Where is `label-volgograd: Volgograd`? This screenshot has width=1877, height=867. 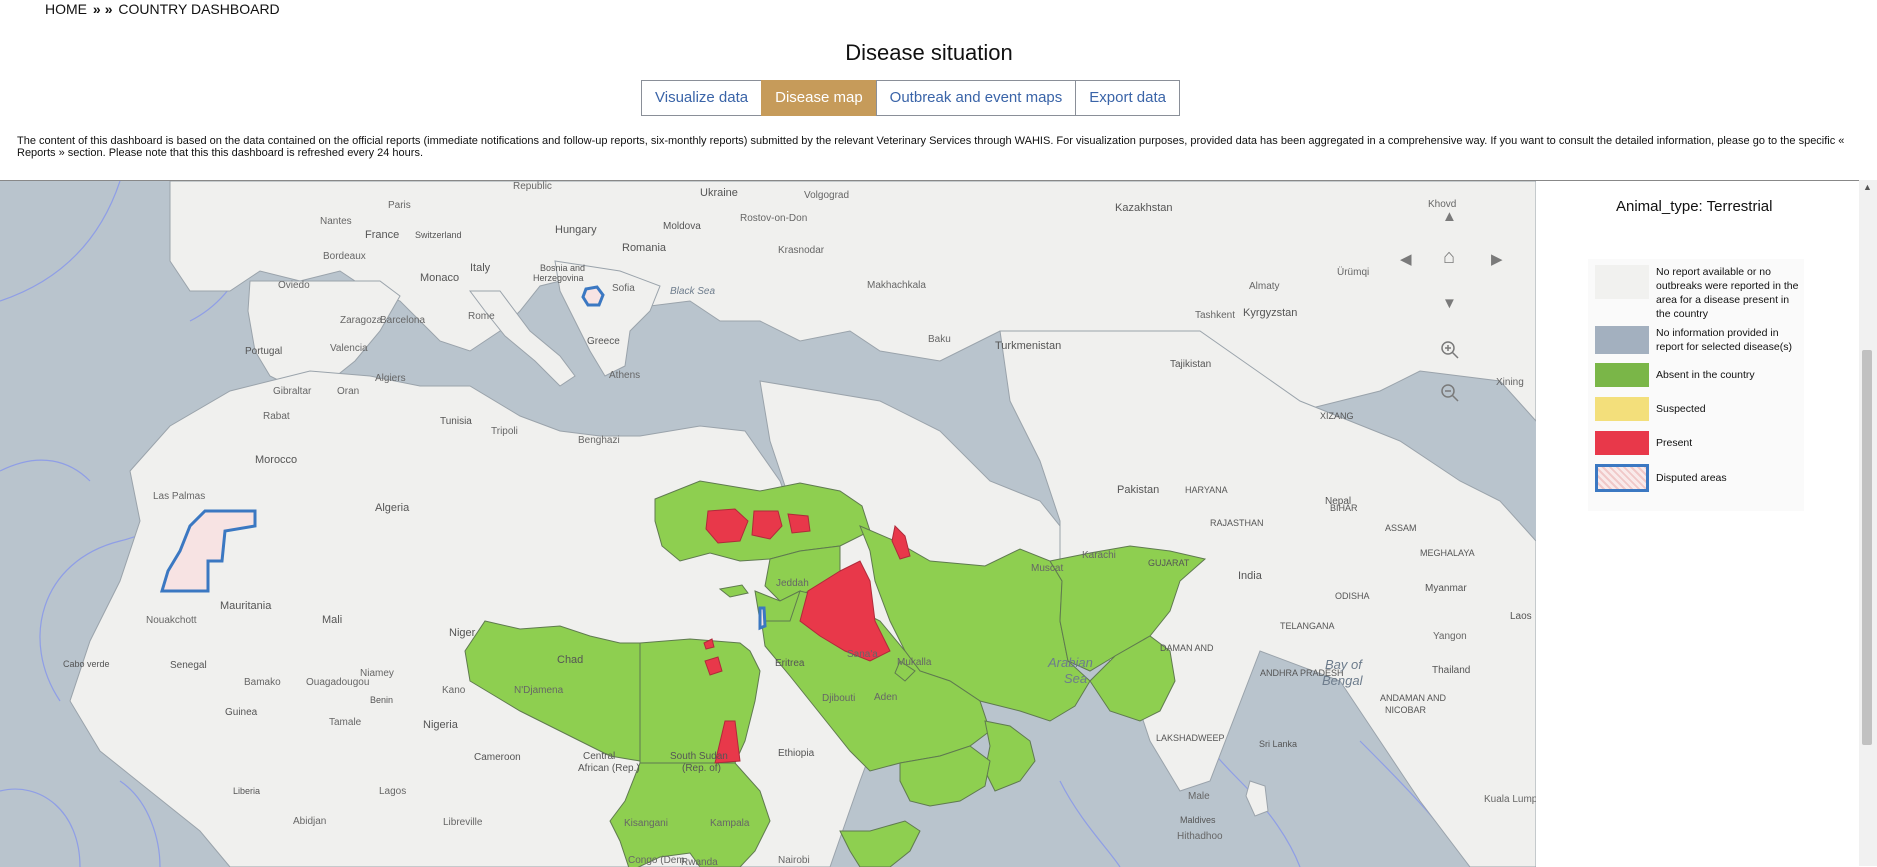 label-volgograd: Volgograd is located at coordinates (826, 195).